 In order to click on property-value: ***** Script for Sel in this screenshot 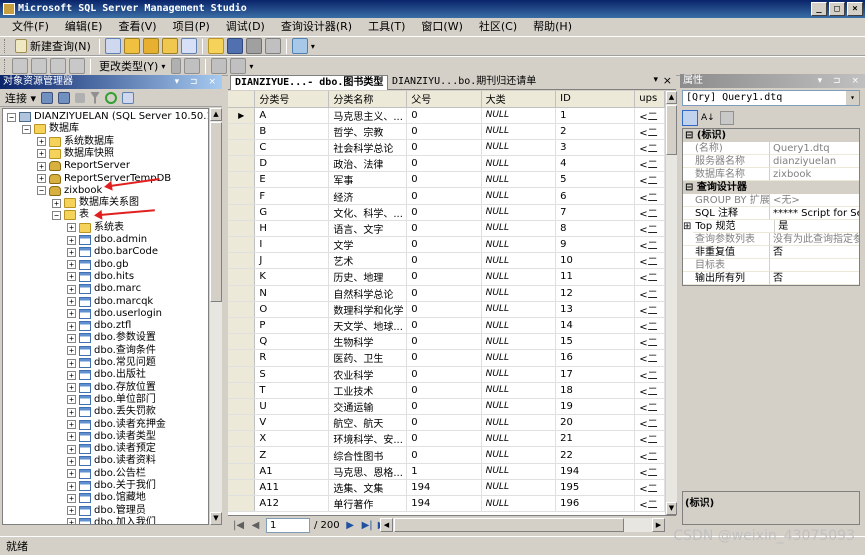, I will do `click(814, 213)`.